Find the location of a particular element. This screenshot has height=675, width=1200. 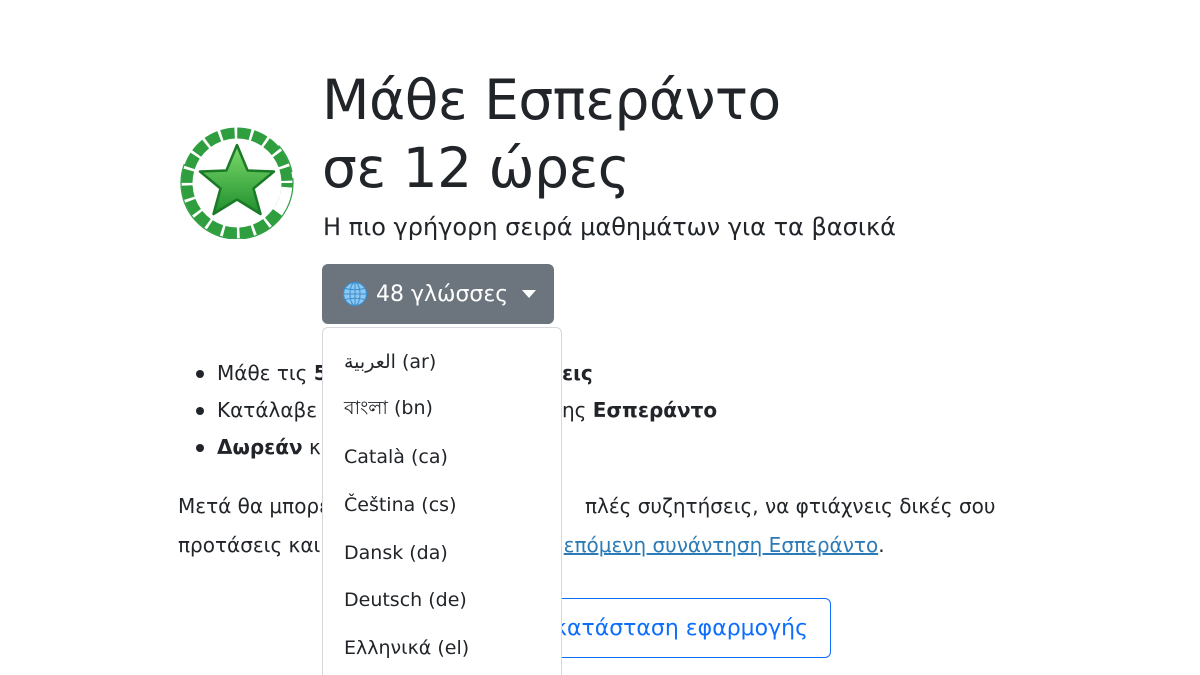

caret-down-icon is located at coordinates (529, 294).